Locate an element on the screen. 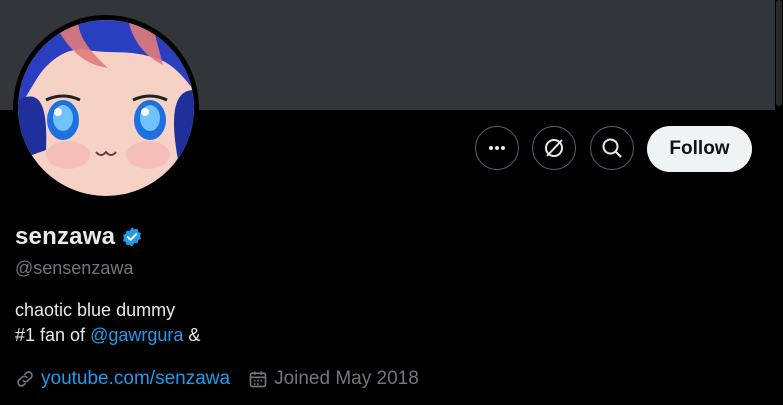 This screenshot has height=405, width=783. avatar is located at coordinates (106, 108).